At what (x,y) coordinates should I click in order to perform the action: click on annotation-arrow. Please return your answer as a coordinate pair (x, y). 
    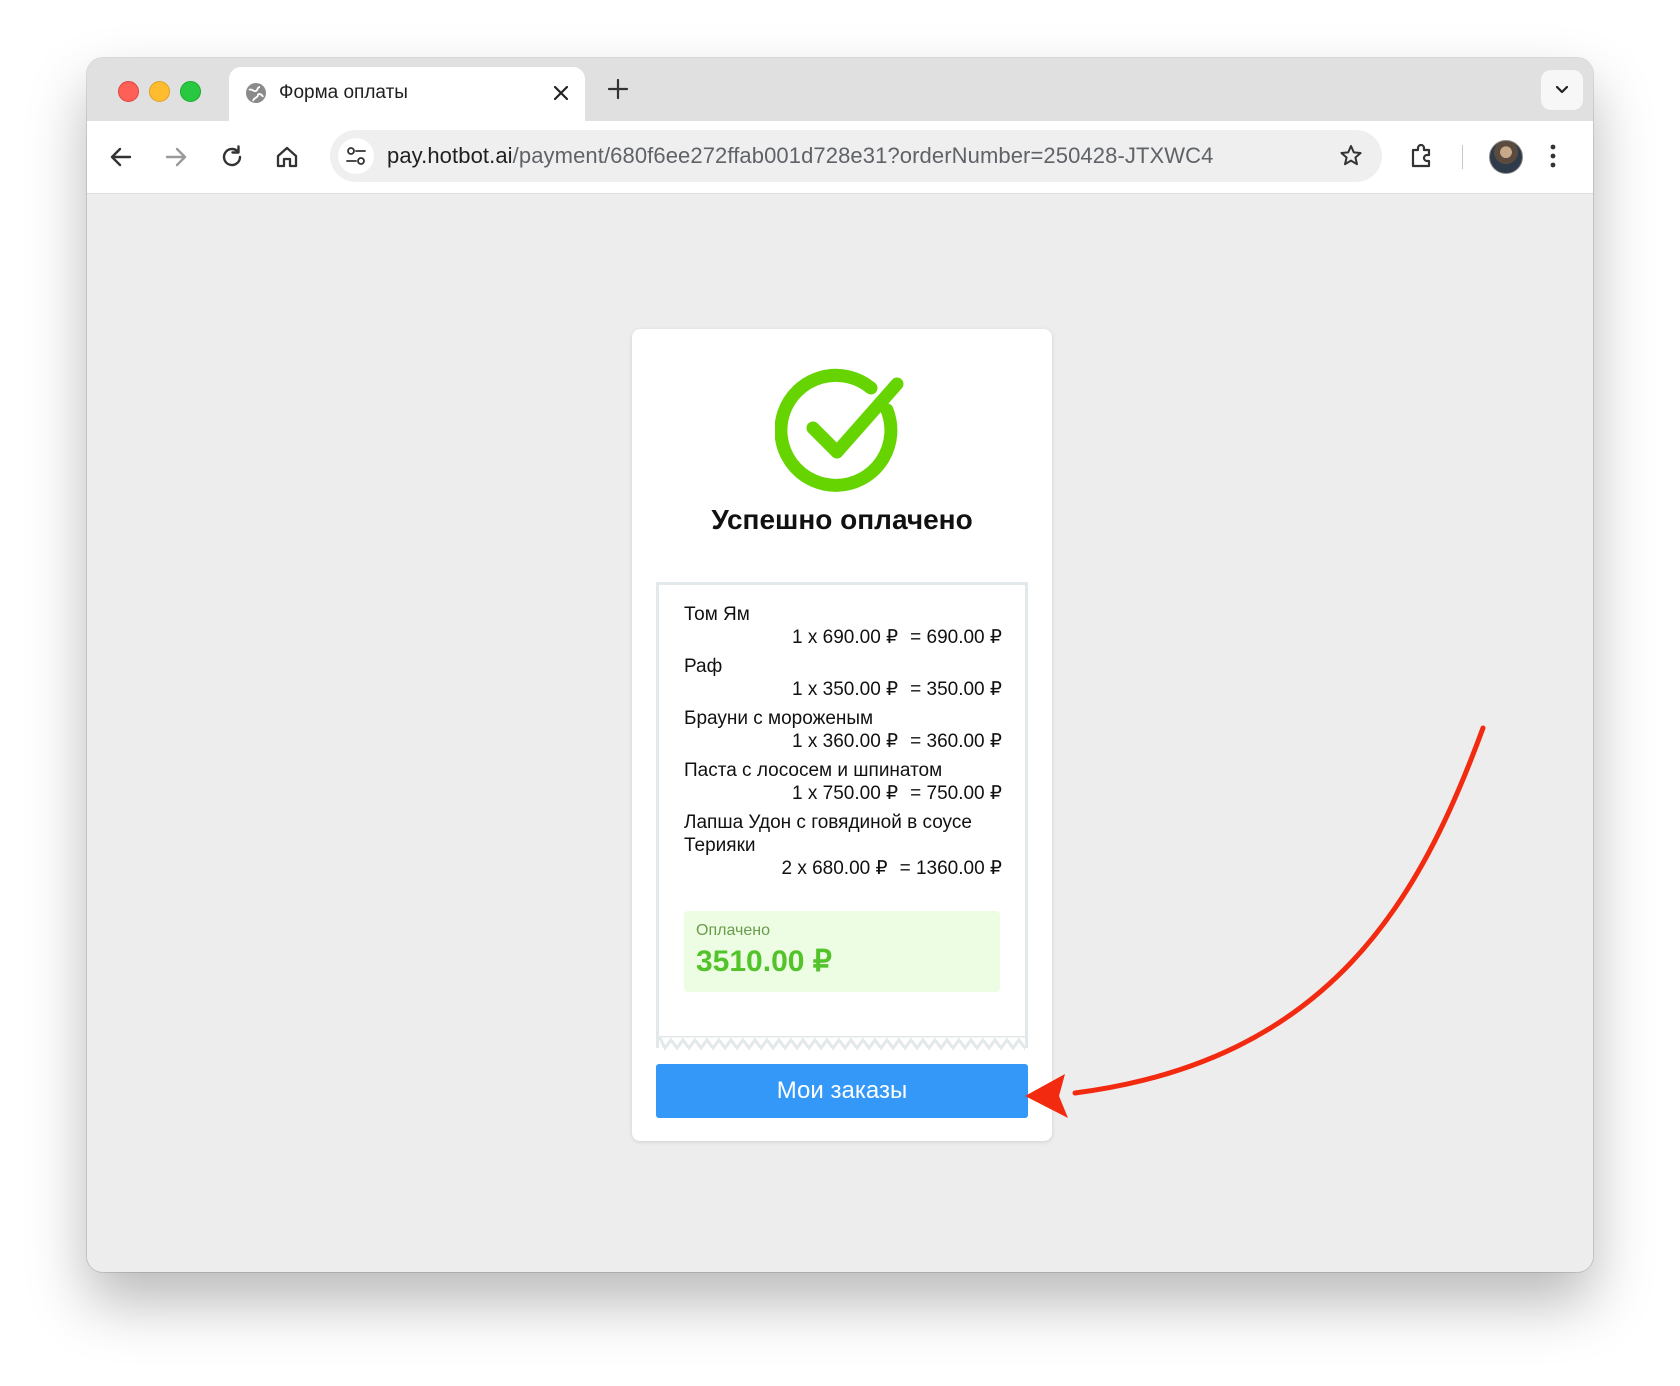
    Looking at the image, I should click on (1255, 921).